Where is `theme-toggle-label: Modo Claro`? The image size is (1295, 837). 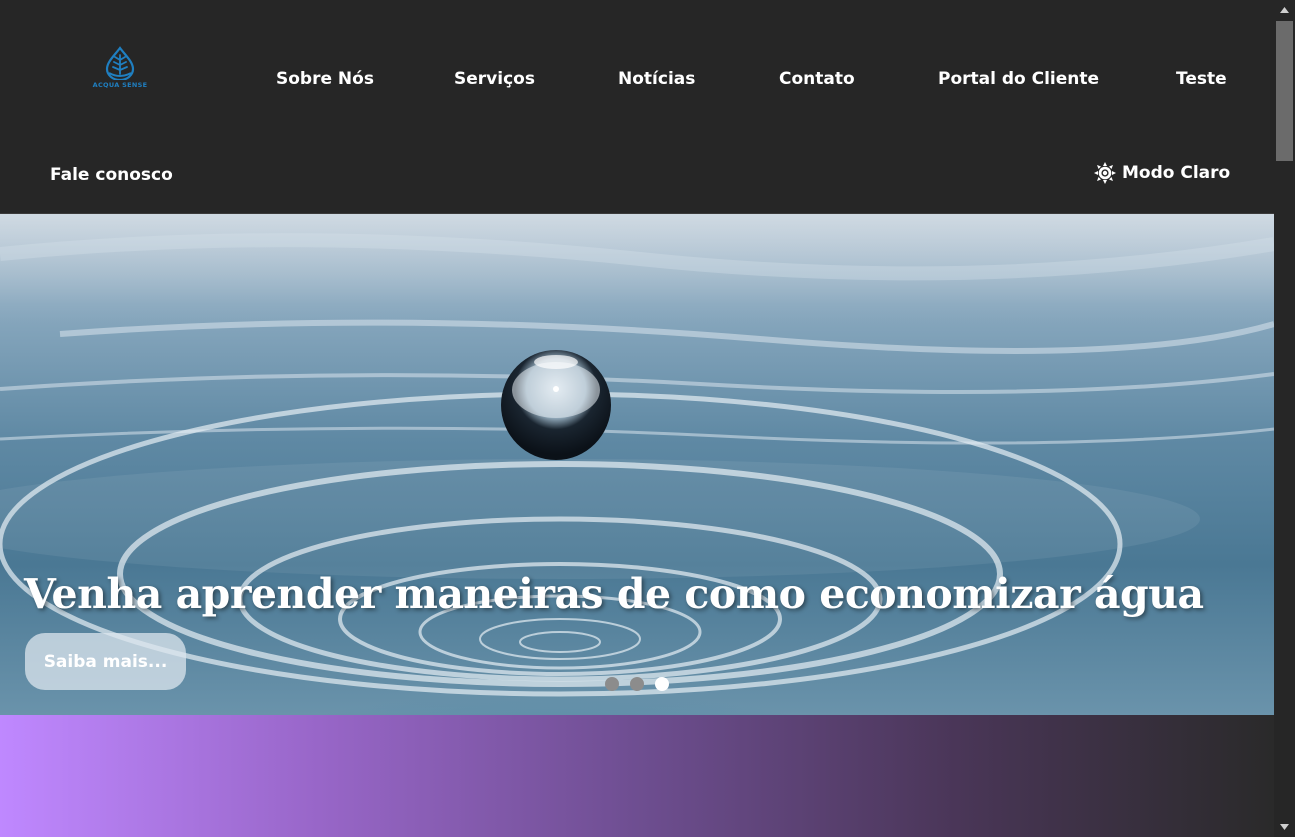
theme-toggle-label: Modo Claro is located at coordinates (1176, 173).